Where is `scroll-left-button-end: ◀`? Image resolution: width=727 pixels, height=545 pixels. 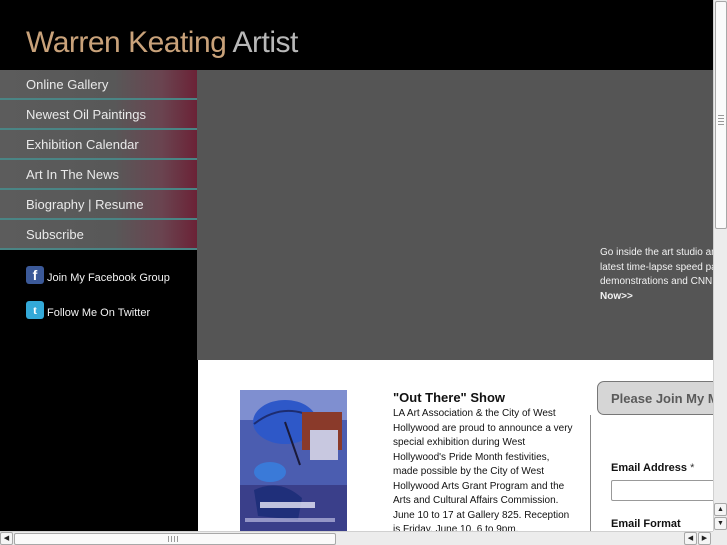
scroll-left-button-end: ◀ is located at coordinates (690, 538).